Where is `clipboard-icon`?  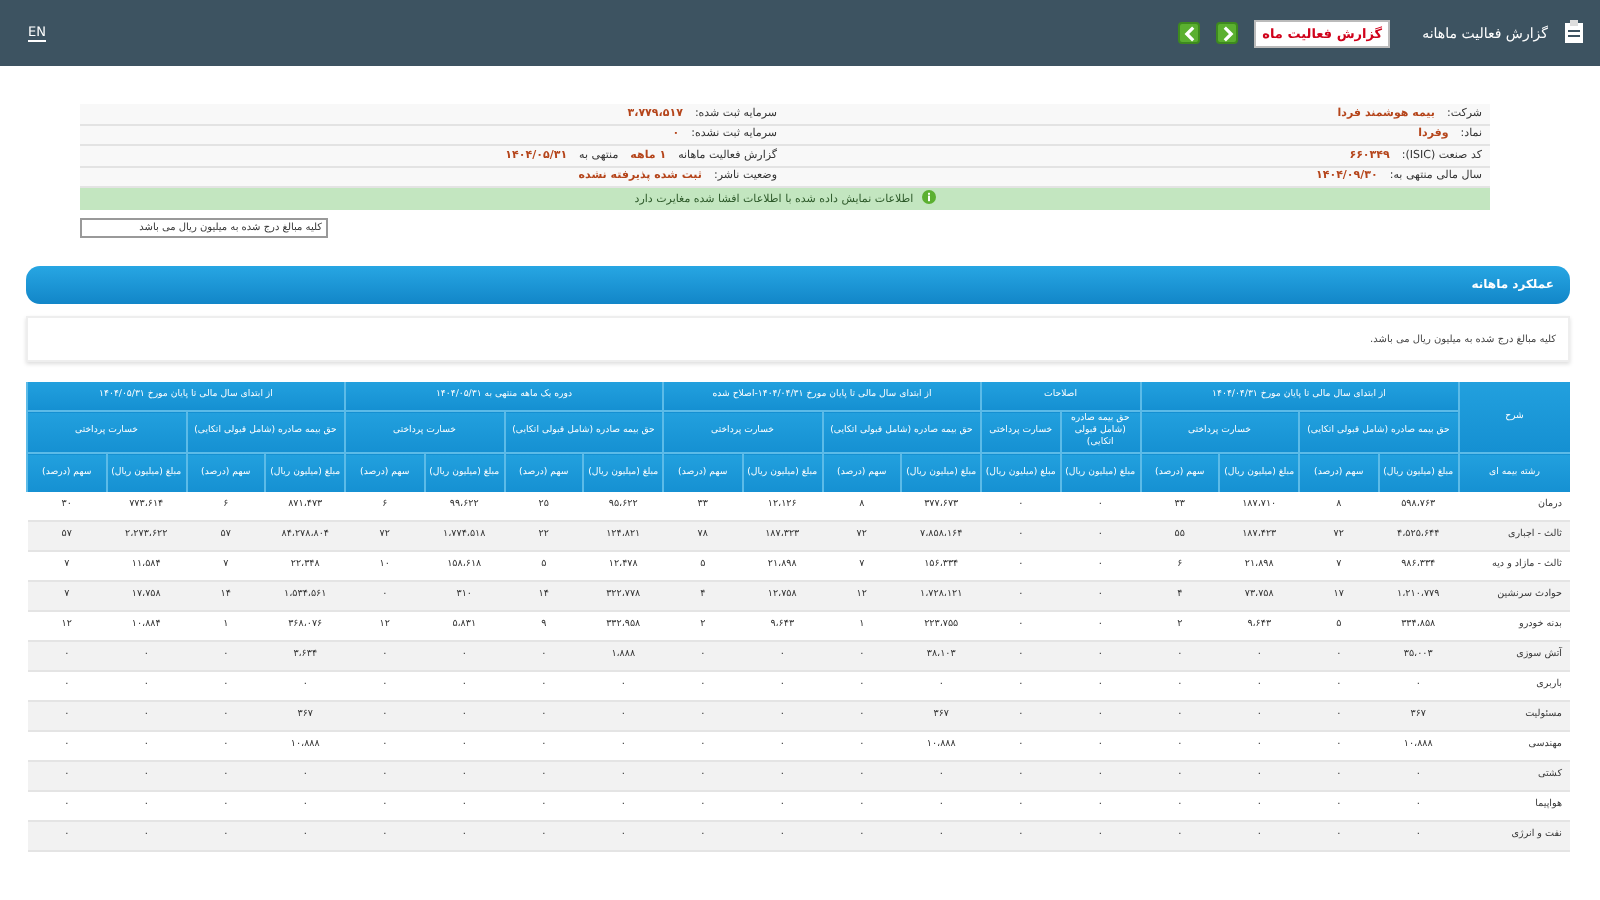 clipboard-icon is located at coordinates (1574, 33).